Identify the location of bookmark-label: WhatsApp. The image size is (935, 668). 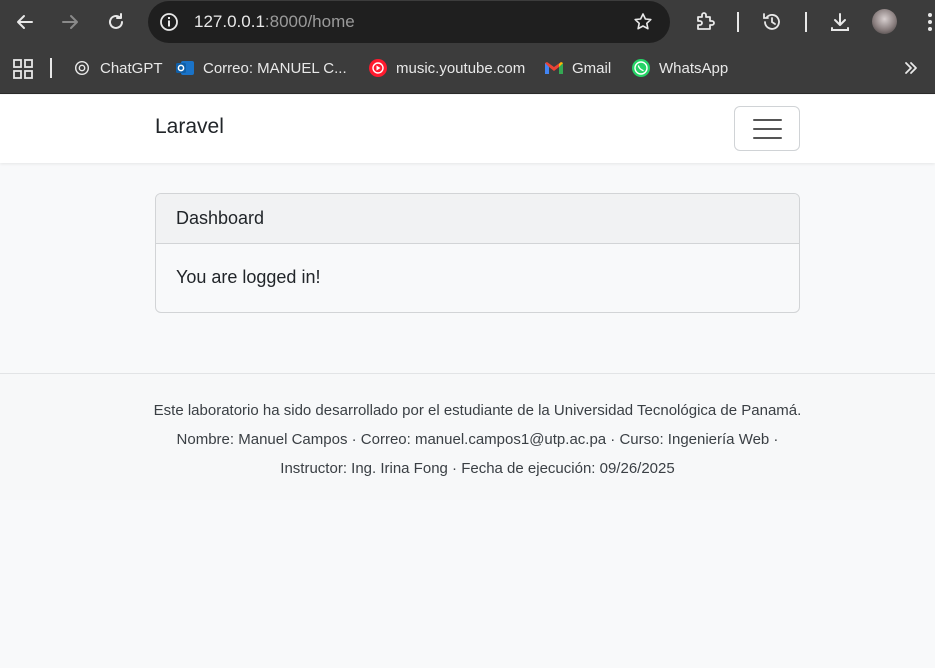
(694, 68).